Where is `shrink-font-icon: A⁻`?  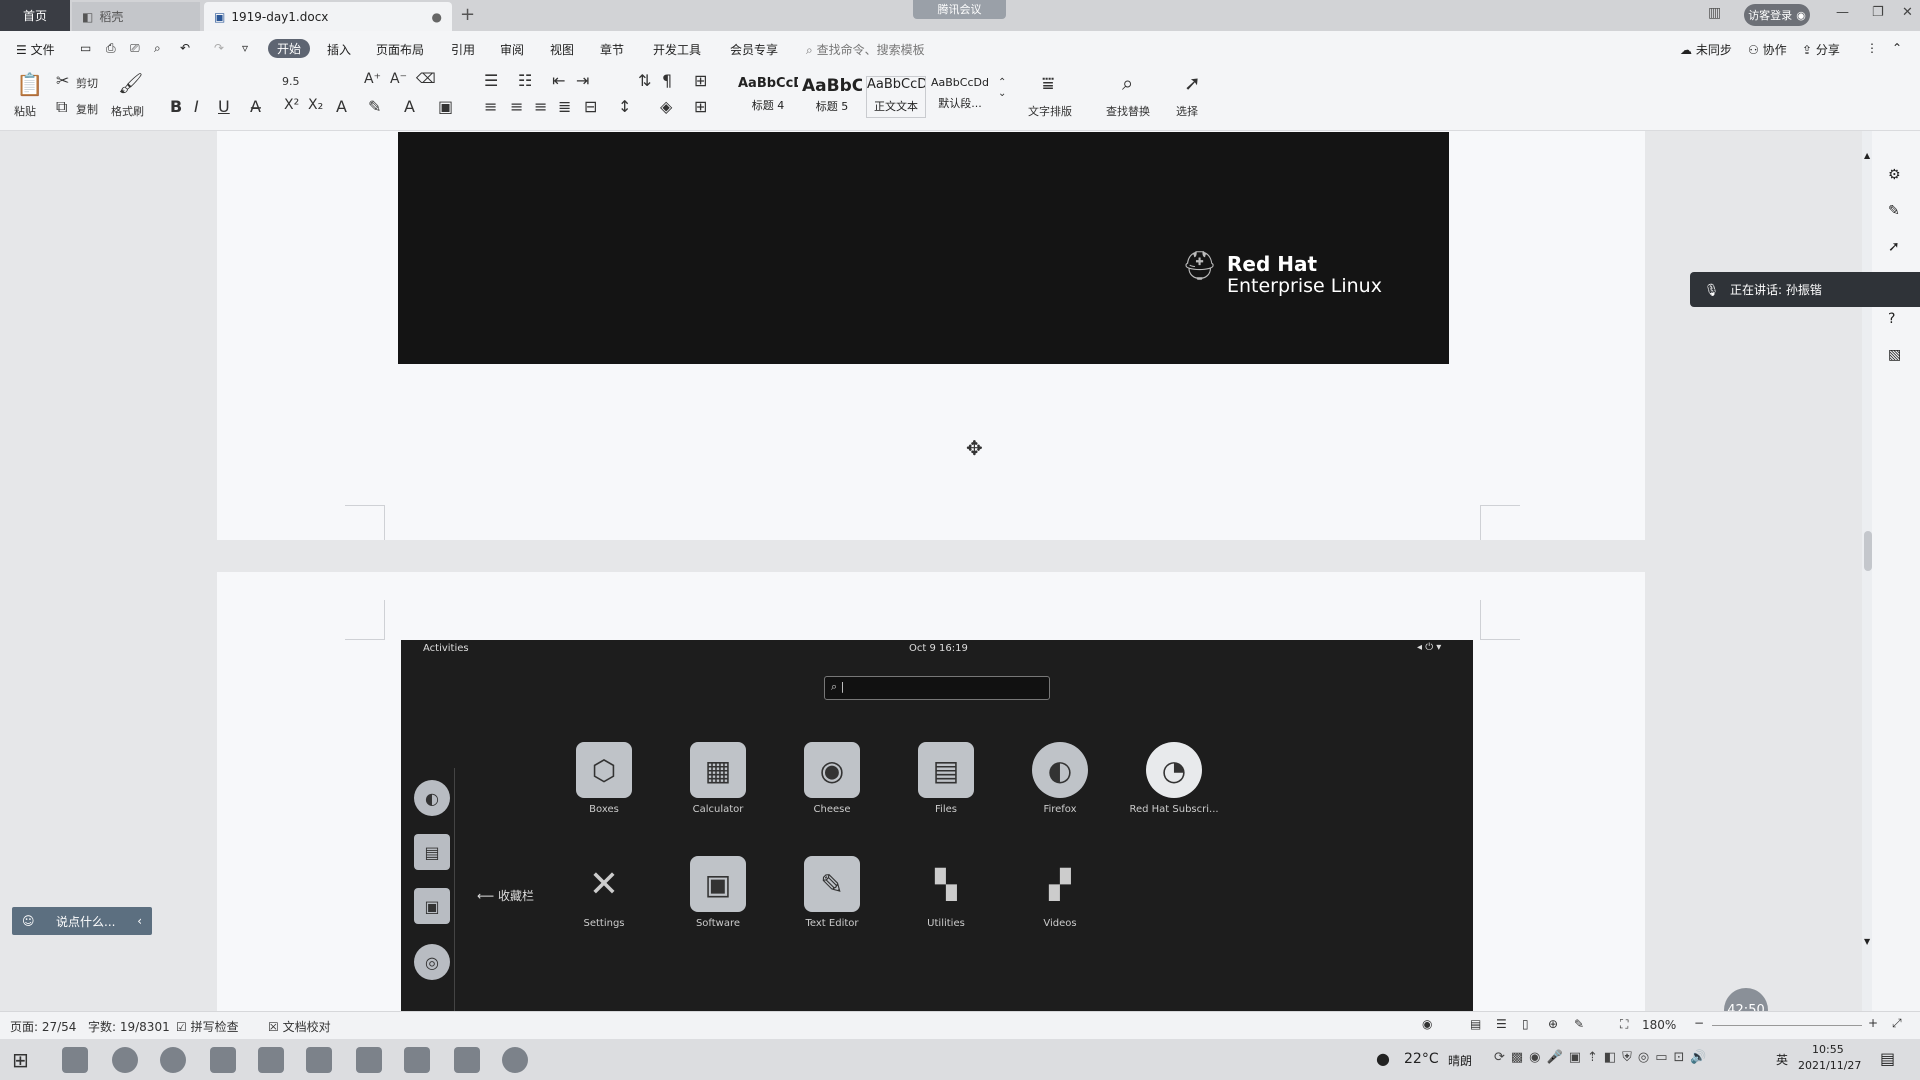 shrink-font-icon: A⁻ is located at coordinates (398, 79).